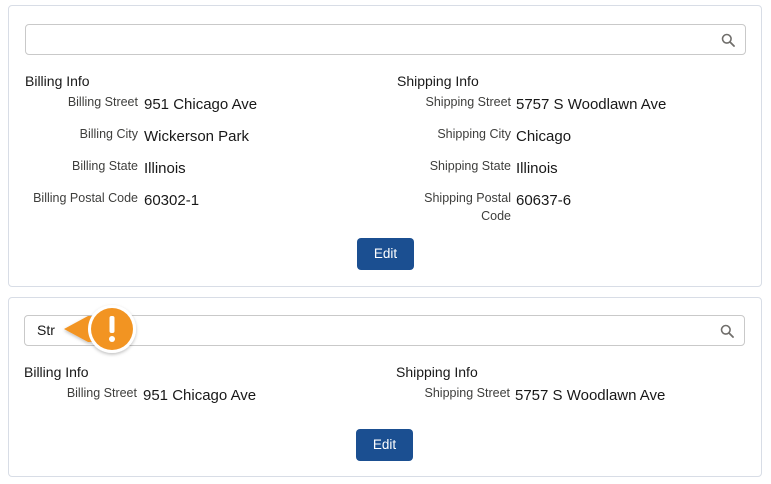 The width and height of the screenshot is (771, 484). Describe the element at coordinates (172, 200) in the screenshot. I see `billing-postal-code-value: 60302-1` at that location.